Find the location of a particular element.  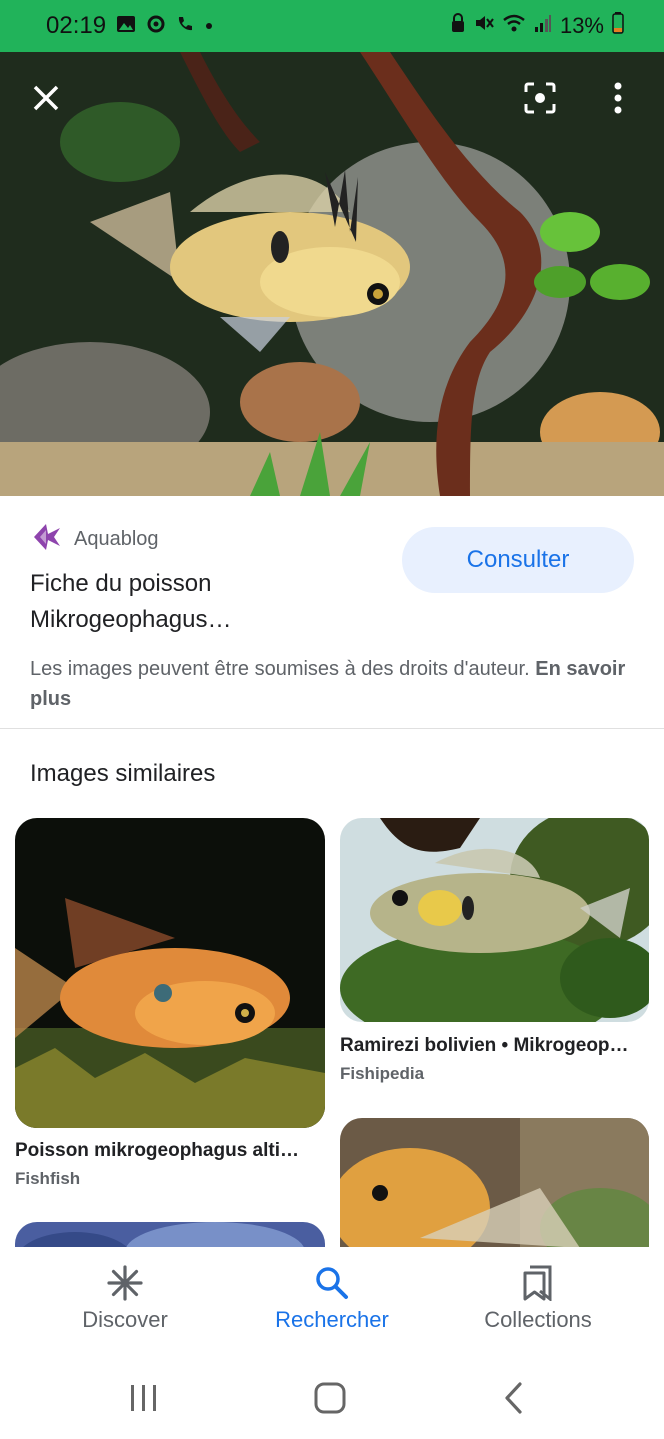

nav-collections: Collections is located at coordinates (538, 1299).